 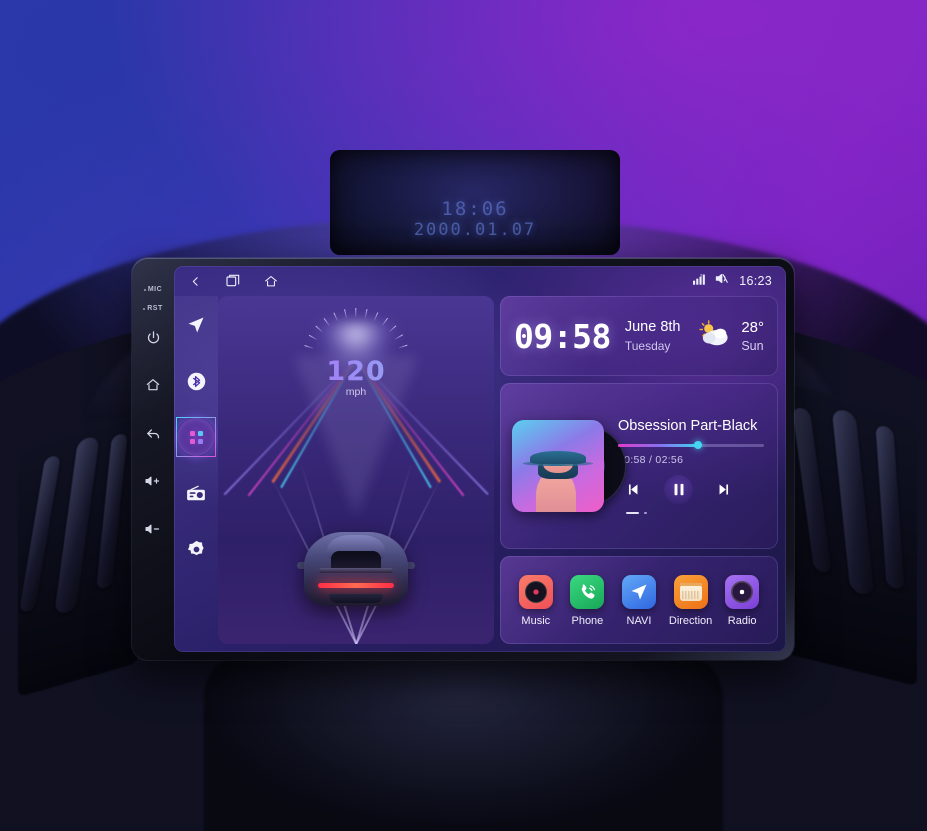 I want to click on bezel-mic-label: MIC, so click(x=153, y=289).